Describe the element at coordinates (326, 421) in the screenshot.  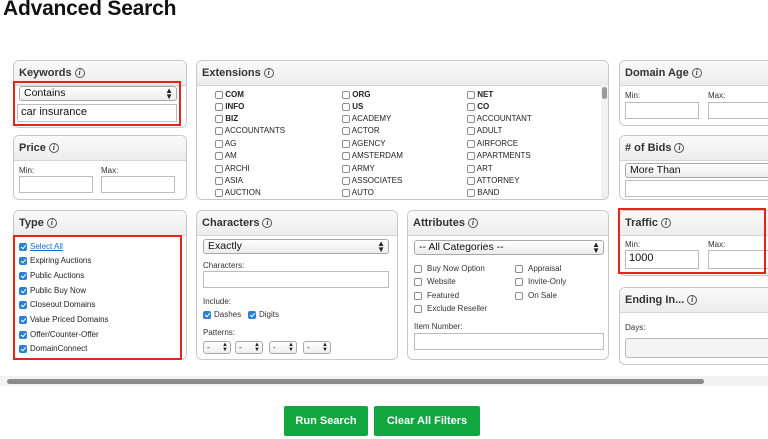
I see `run-search-button: Run Search` at that location.